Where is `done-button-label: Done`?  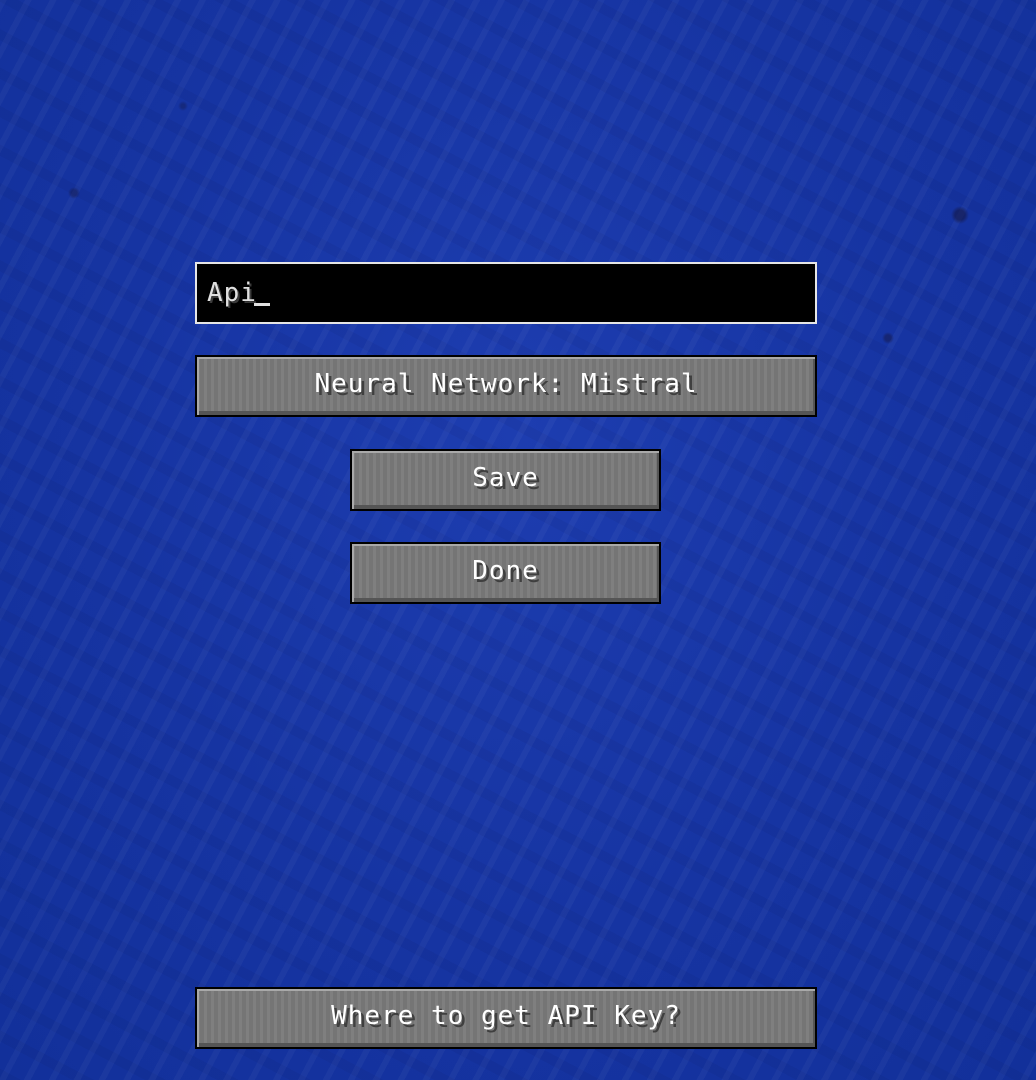 done-button-label: Done is located at coordinates (505, 571).